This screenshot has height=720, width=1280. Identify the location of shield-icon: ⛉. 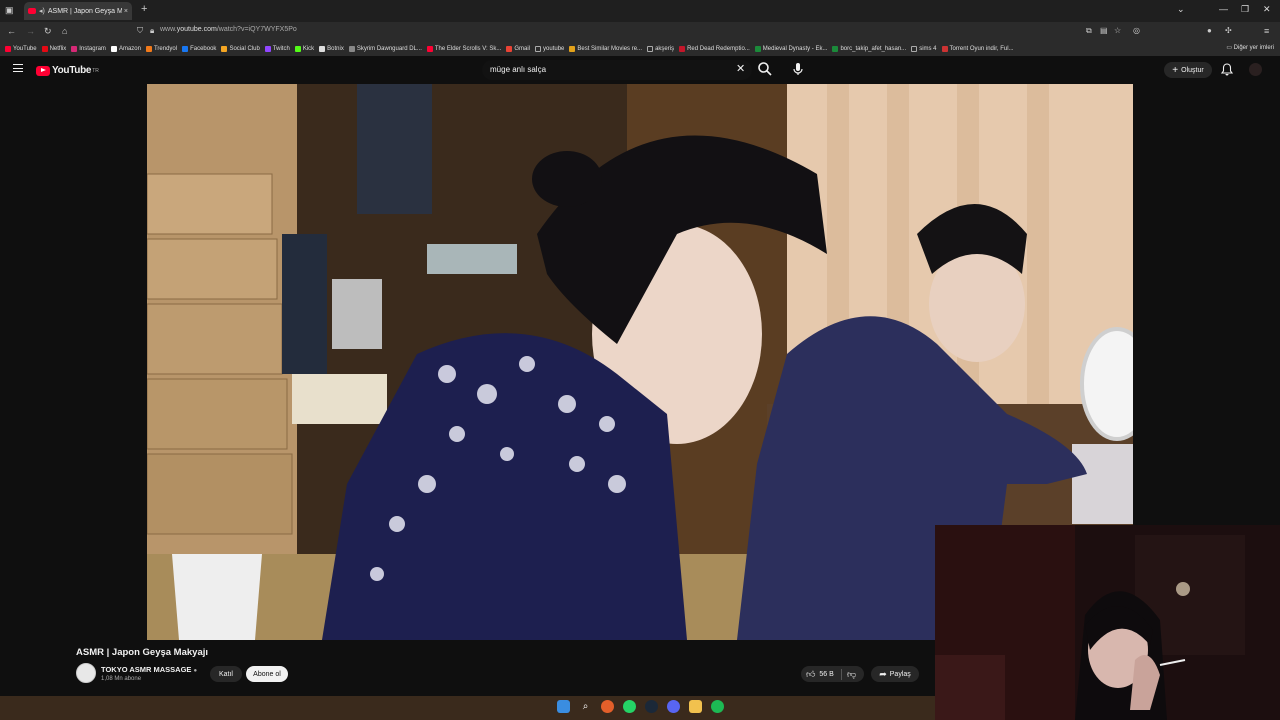
(140, 31).